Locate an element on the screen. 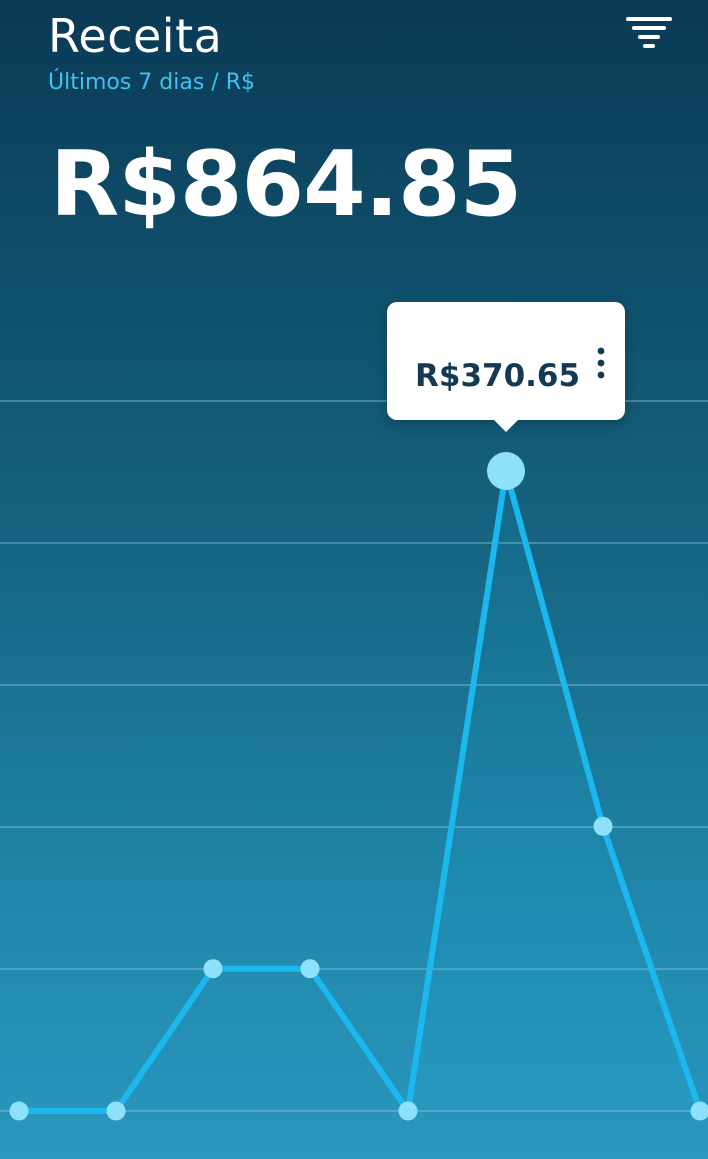  kebab-menu-icon is located at coordinates (601, 364).